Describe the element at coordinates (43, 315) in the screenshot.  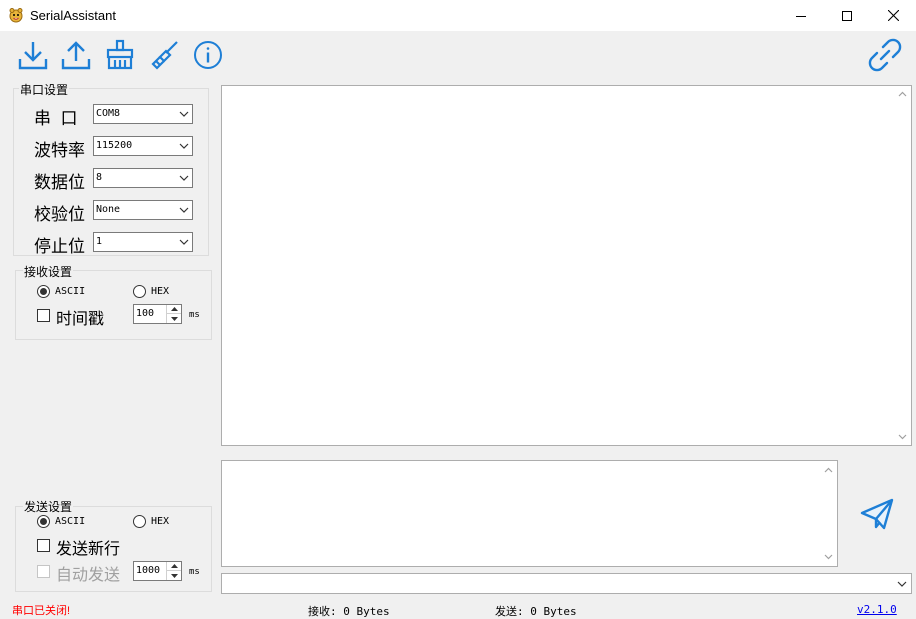
I see `timestamp-checkbox` at that location.